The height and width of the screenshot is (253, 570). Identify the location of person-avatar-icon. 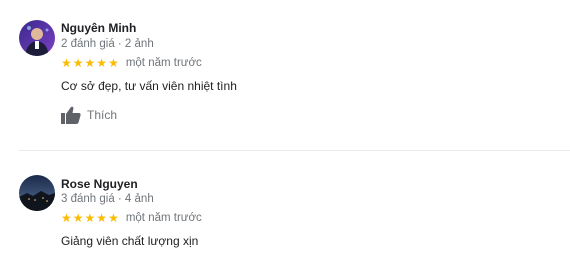
(37, 38).